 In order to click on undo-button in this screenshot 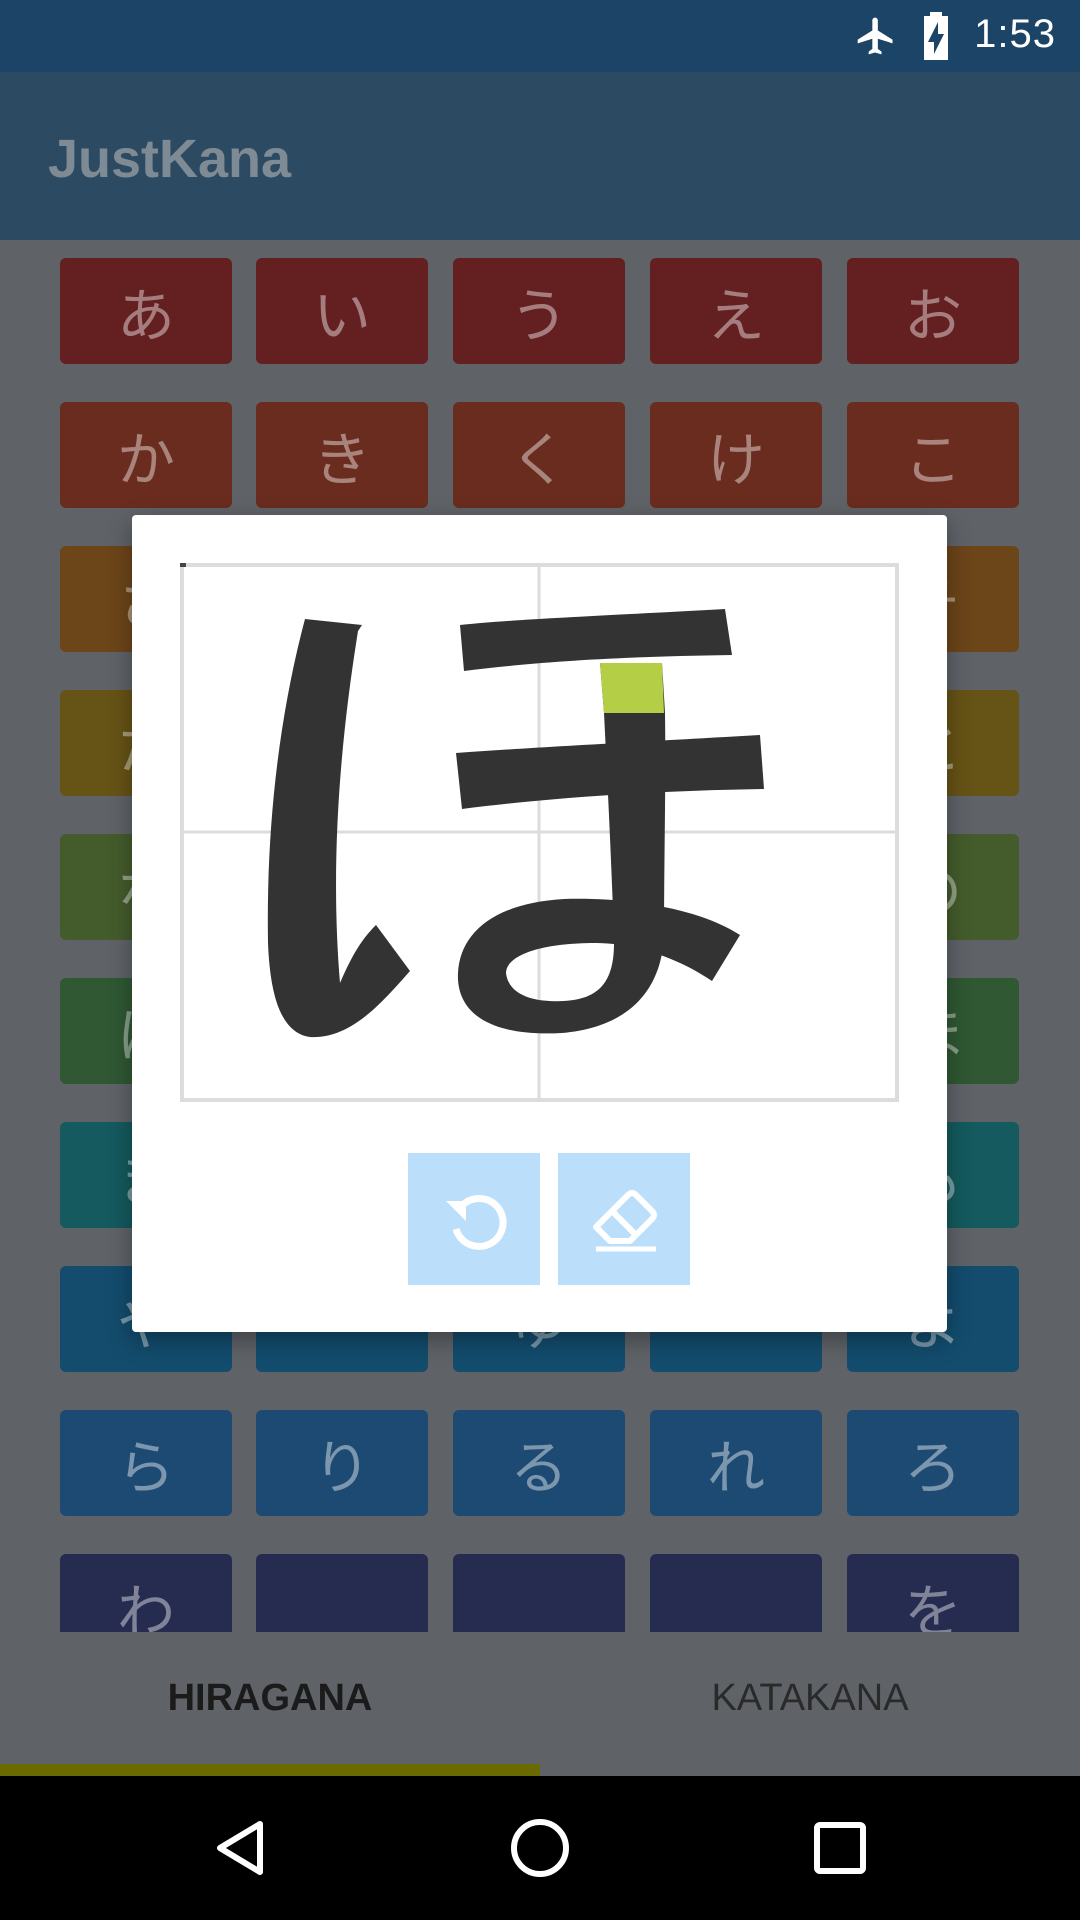, I will do `click(474, 1219)`.